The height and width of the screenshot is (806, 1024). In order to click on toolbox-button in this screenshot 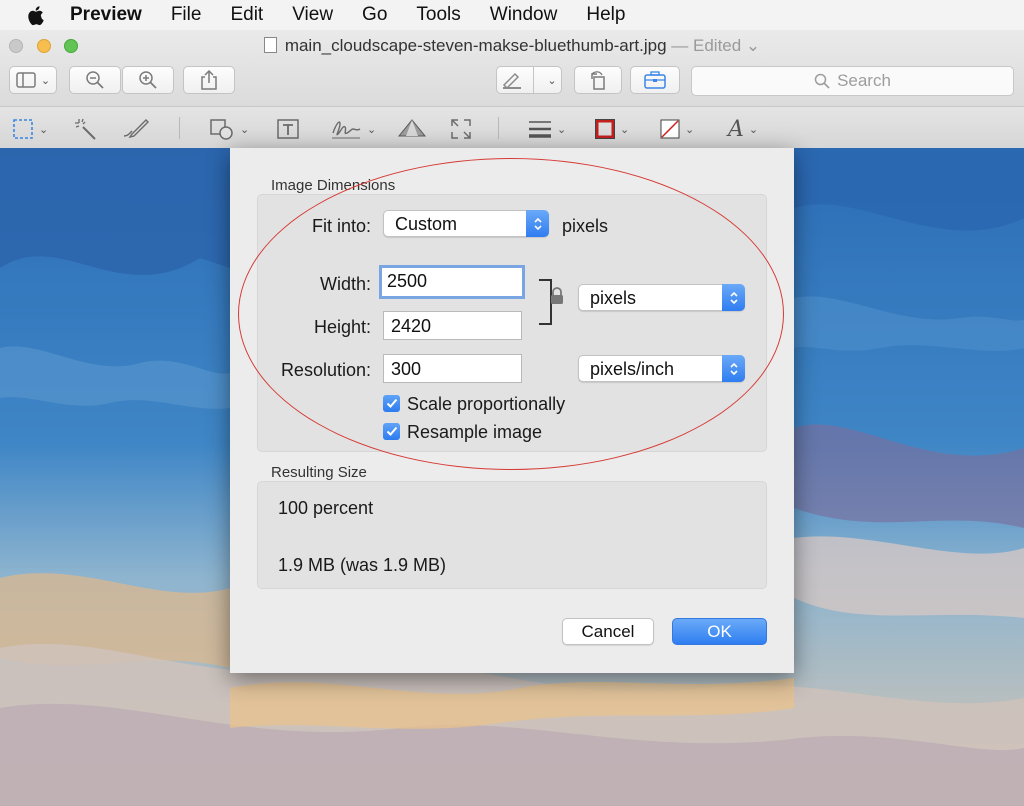, I will do `click(655, 80)`.